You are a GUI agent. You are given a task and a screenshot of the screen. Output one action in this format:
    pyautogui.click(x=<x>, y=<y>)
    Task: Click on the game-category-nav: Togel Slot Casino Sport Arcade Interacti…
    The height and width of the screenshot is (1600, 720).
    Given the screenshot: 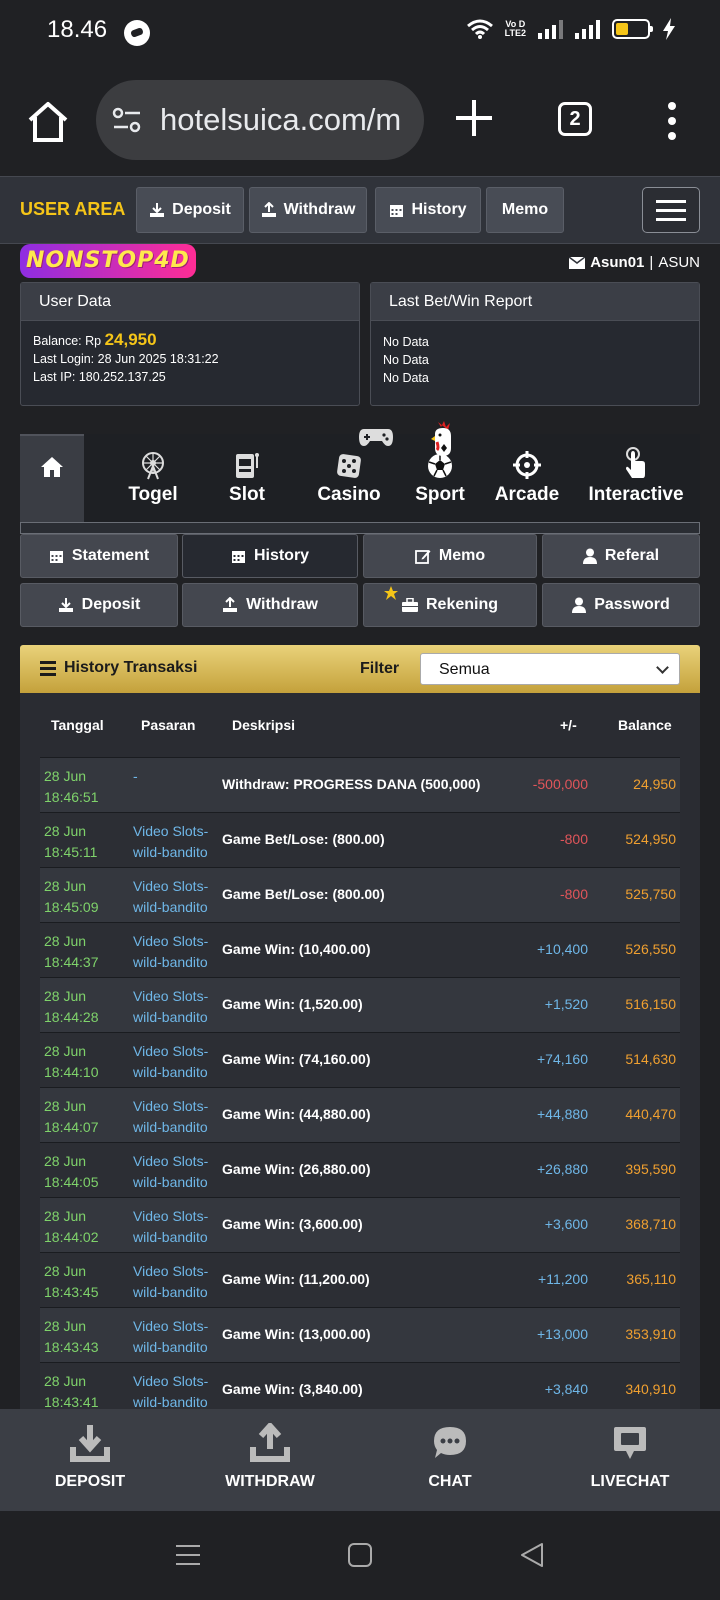 What is the action you would take?
    pyautogui.click(x=361, y=471)
    